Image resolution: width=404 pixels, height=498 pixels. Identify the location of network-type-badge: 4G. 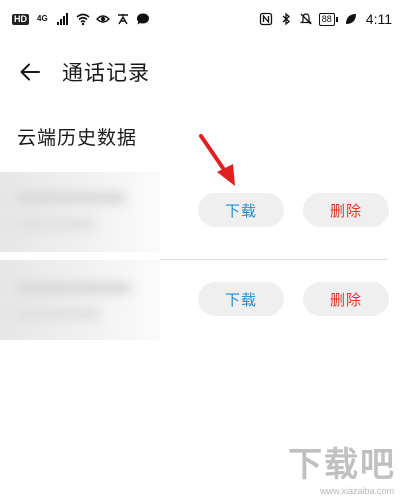
(42, 18).